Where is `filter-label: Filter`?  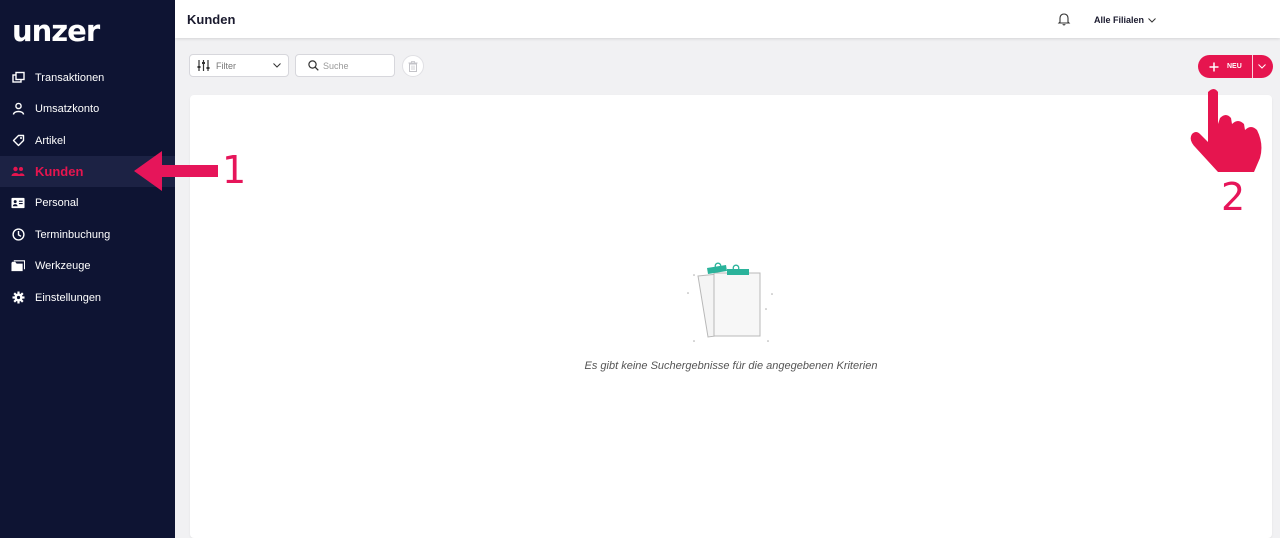 filter-label: Filter is located at coordinates (226, 65).